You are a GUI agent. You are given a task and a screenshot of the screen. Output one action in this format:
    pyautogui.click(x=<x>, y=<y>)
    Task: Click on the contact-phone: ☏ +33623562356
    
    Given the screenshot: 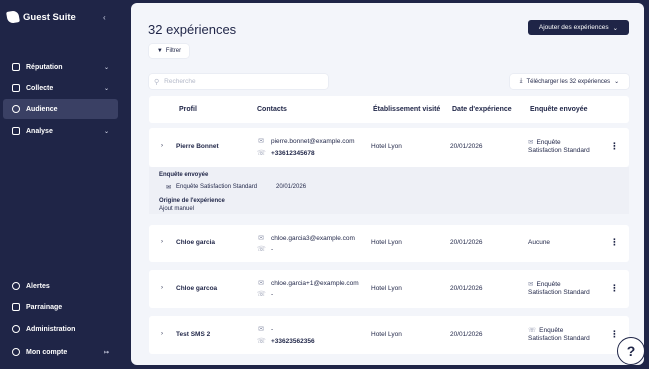 What is the action you would take?
    pyautogui.click(x=286, y=341)
    